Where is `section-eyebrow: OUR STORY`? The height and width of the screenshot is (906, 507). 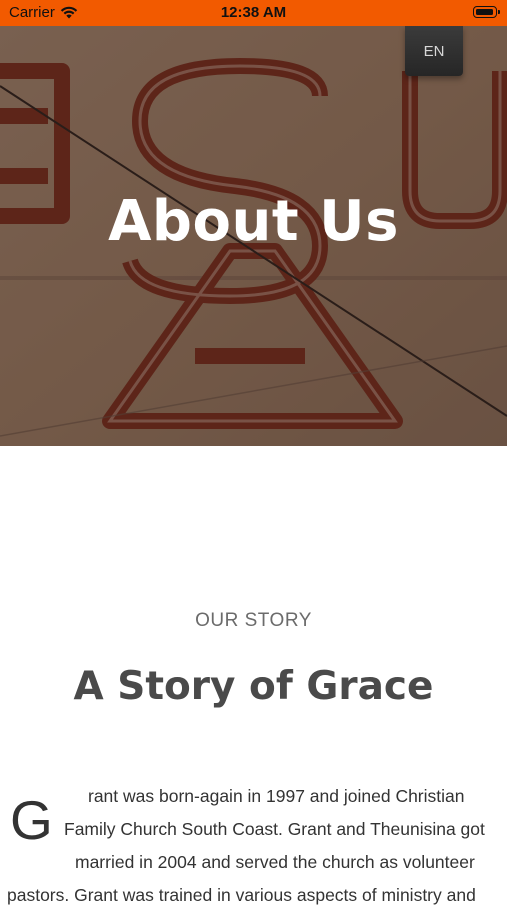
section-eyebrow: OUR STORY is located at coordinates (253, 620).